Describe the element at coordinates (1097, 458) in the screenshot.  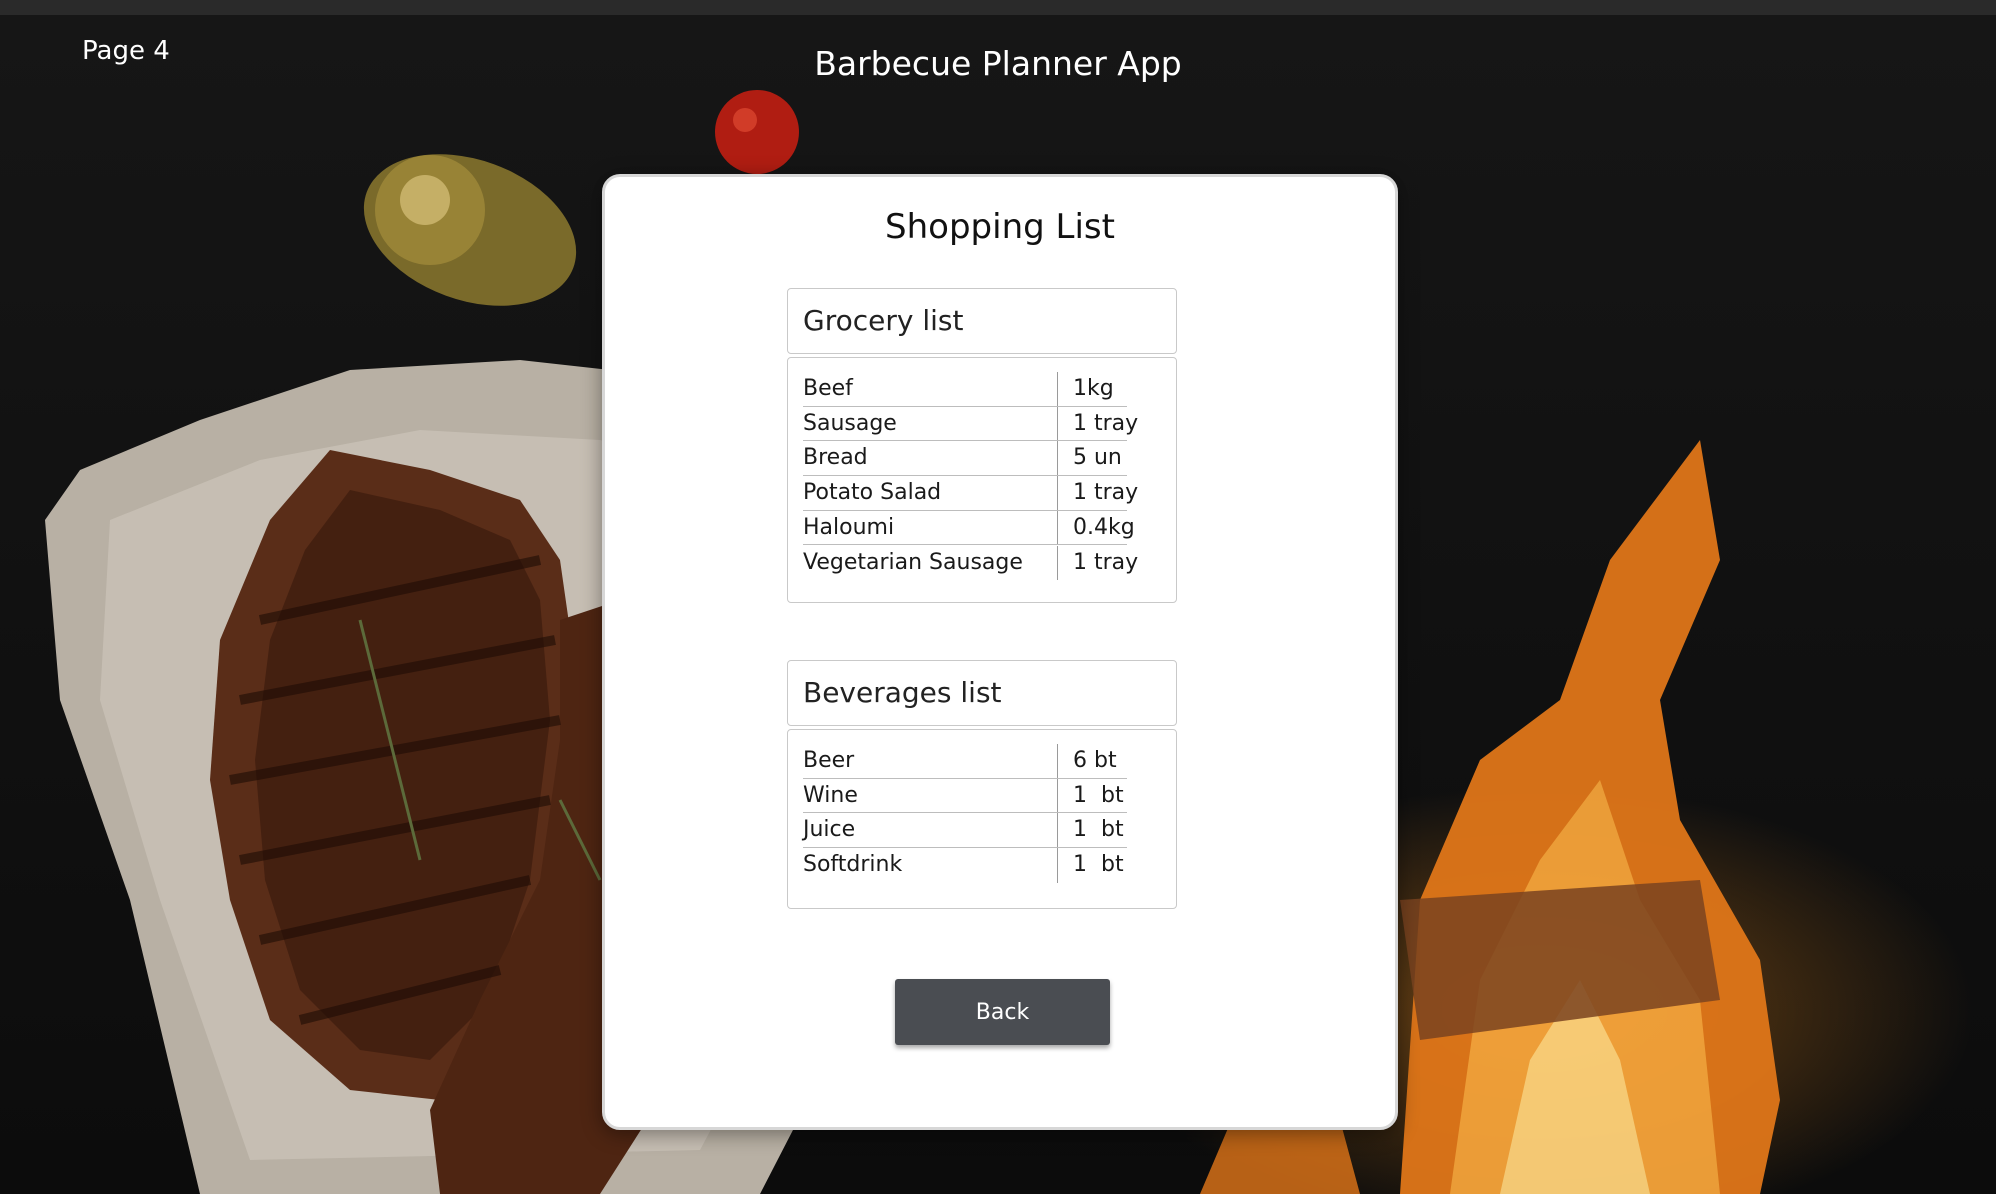
I see `item-quantity: 5 un` at that location.